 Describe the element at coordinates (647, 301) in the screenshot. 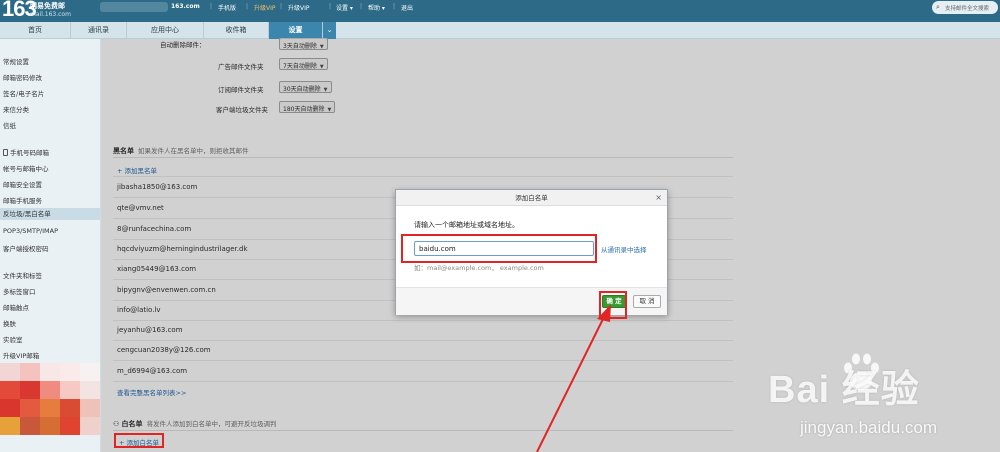

I see `cancel-button: 取 消` at that location.